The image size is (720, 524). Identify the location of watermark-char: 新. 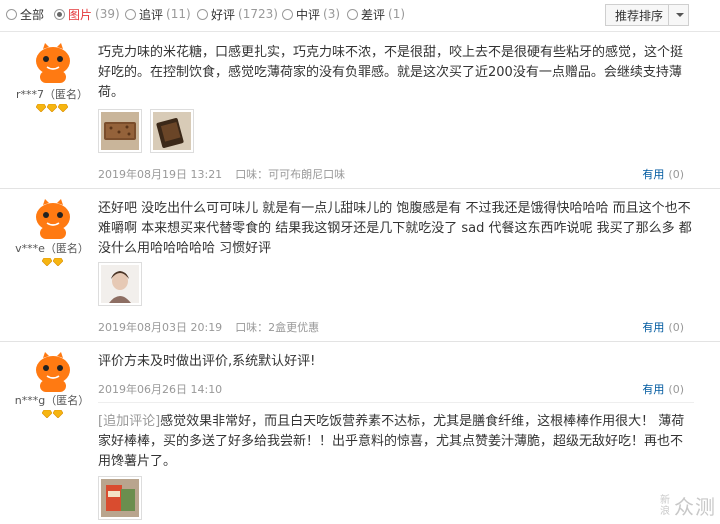
(665, 500).